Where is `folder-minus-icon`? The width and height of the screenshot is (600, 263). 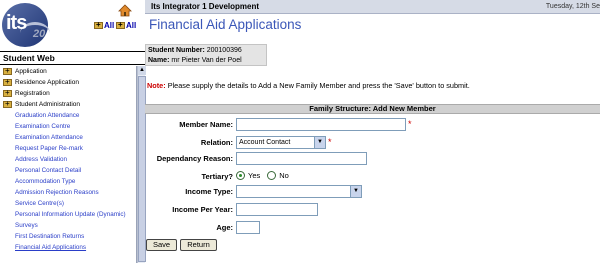
folder-minus-icon is located at coordinates (120, 24).